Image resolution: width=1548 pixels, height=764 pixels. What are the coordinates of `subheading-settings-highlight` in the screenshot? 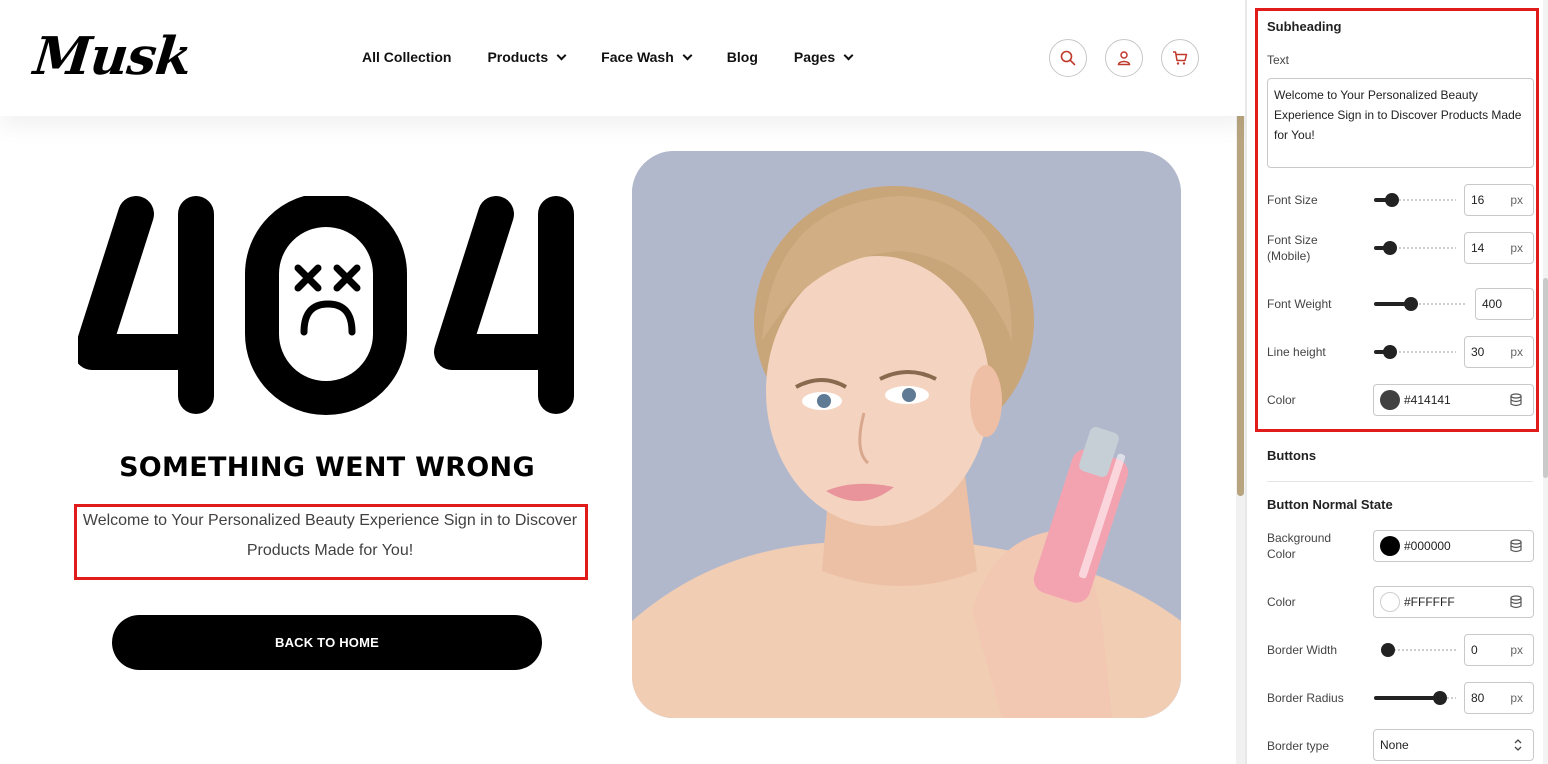 It's located at (1397, 220).